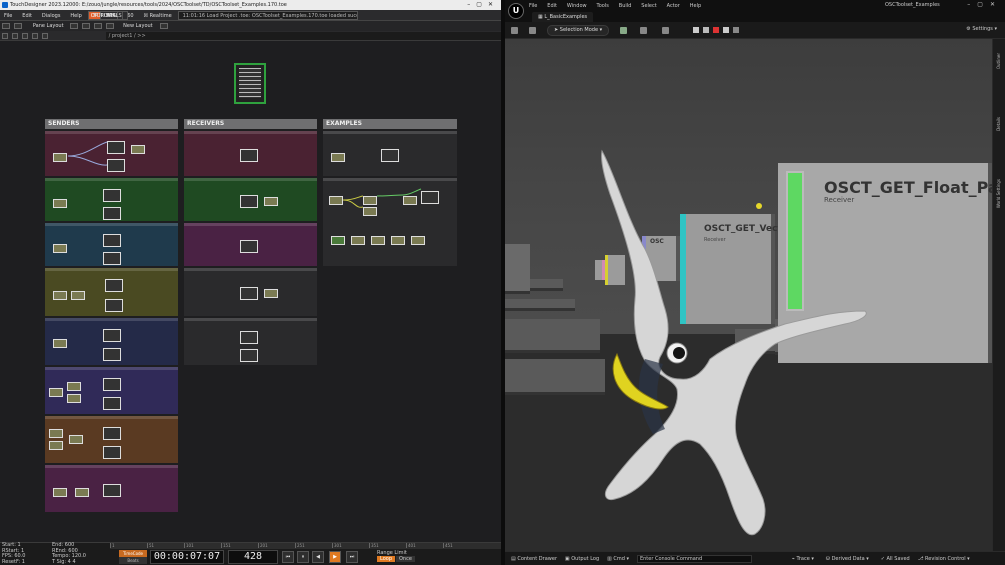  What do you see at coordinates (537, 559) in the screenshot?
I see `content-drawer-label: Content Drawer` at bounding box center [537, 559].